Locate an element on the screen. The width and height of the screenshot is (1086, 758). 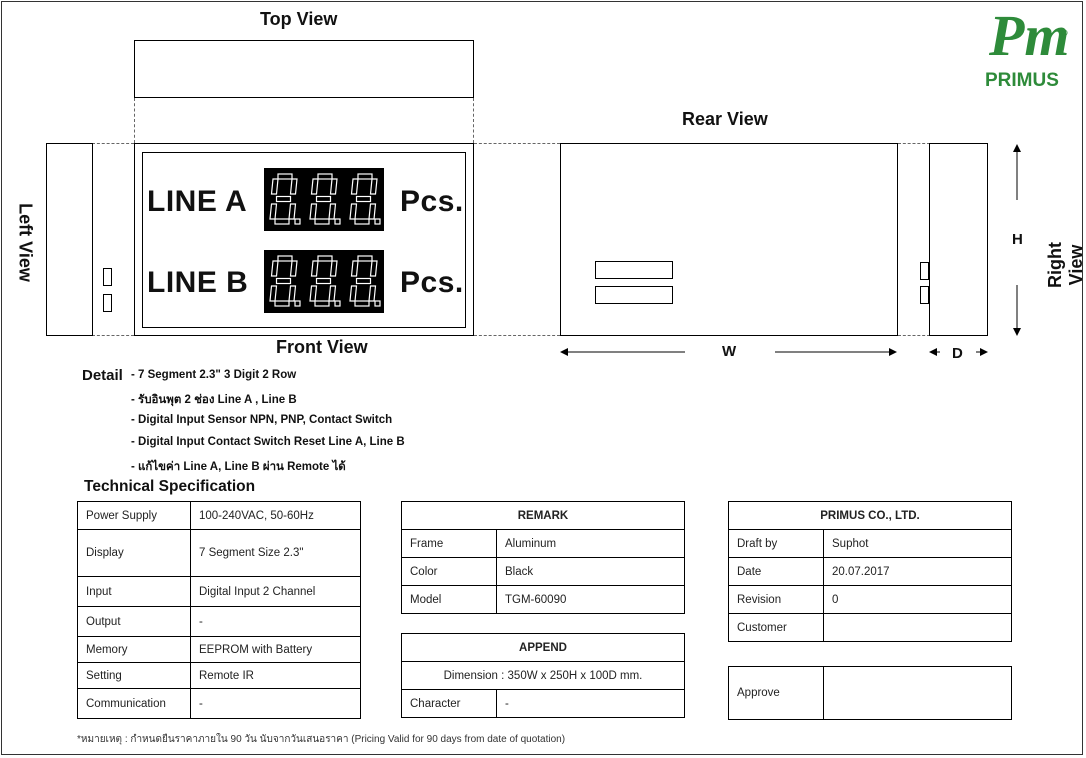
table-row: Approve is located at coordinates (870, 693).